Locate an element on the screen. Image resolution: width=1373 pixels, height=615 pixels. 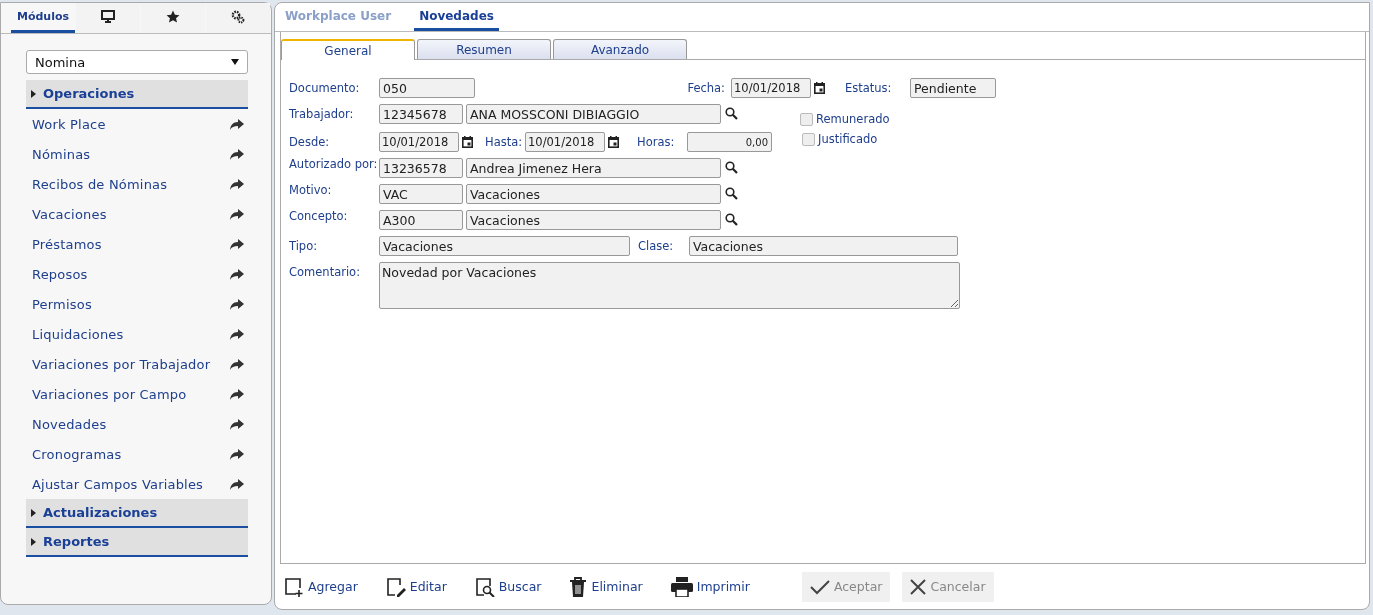
menu-item: Cronogramas is located at coordinates (137, 454).